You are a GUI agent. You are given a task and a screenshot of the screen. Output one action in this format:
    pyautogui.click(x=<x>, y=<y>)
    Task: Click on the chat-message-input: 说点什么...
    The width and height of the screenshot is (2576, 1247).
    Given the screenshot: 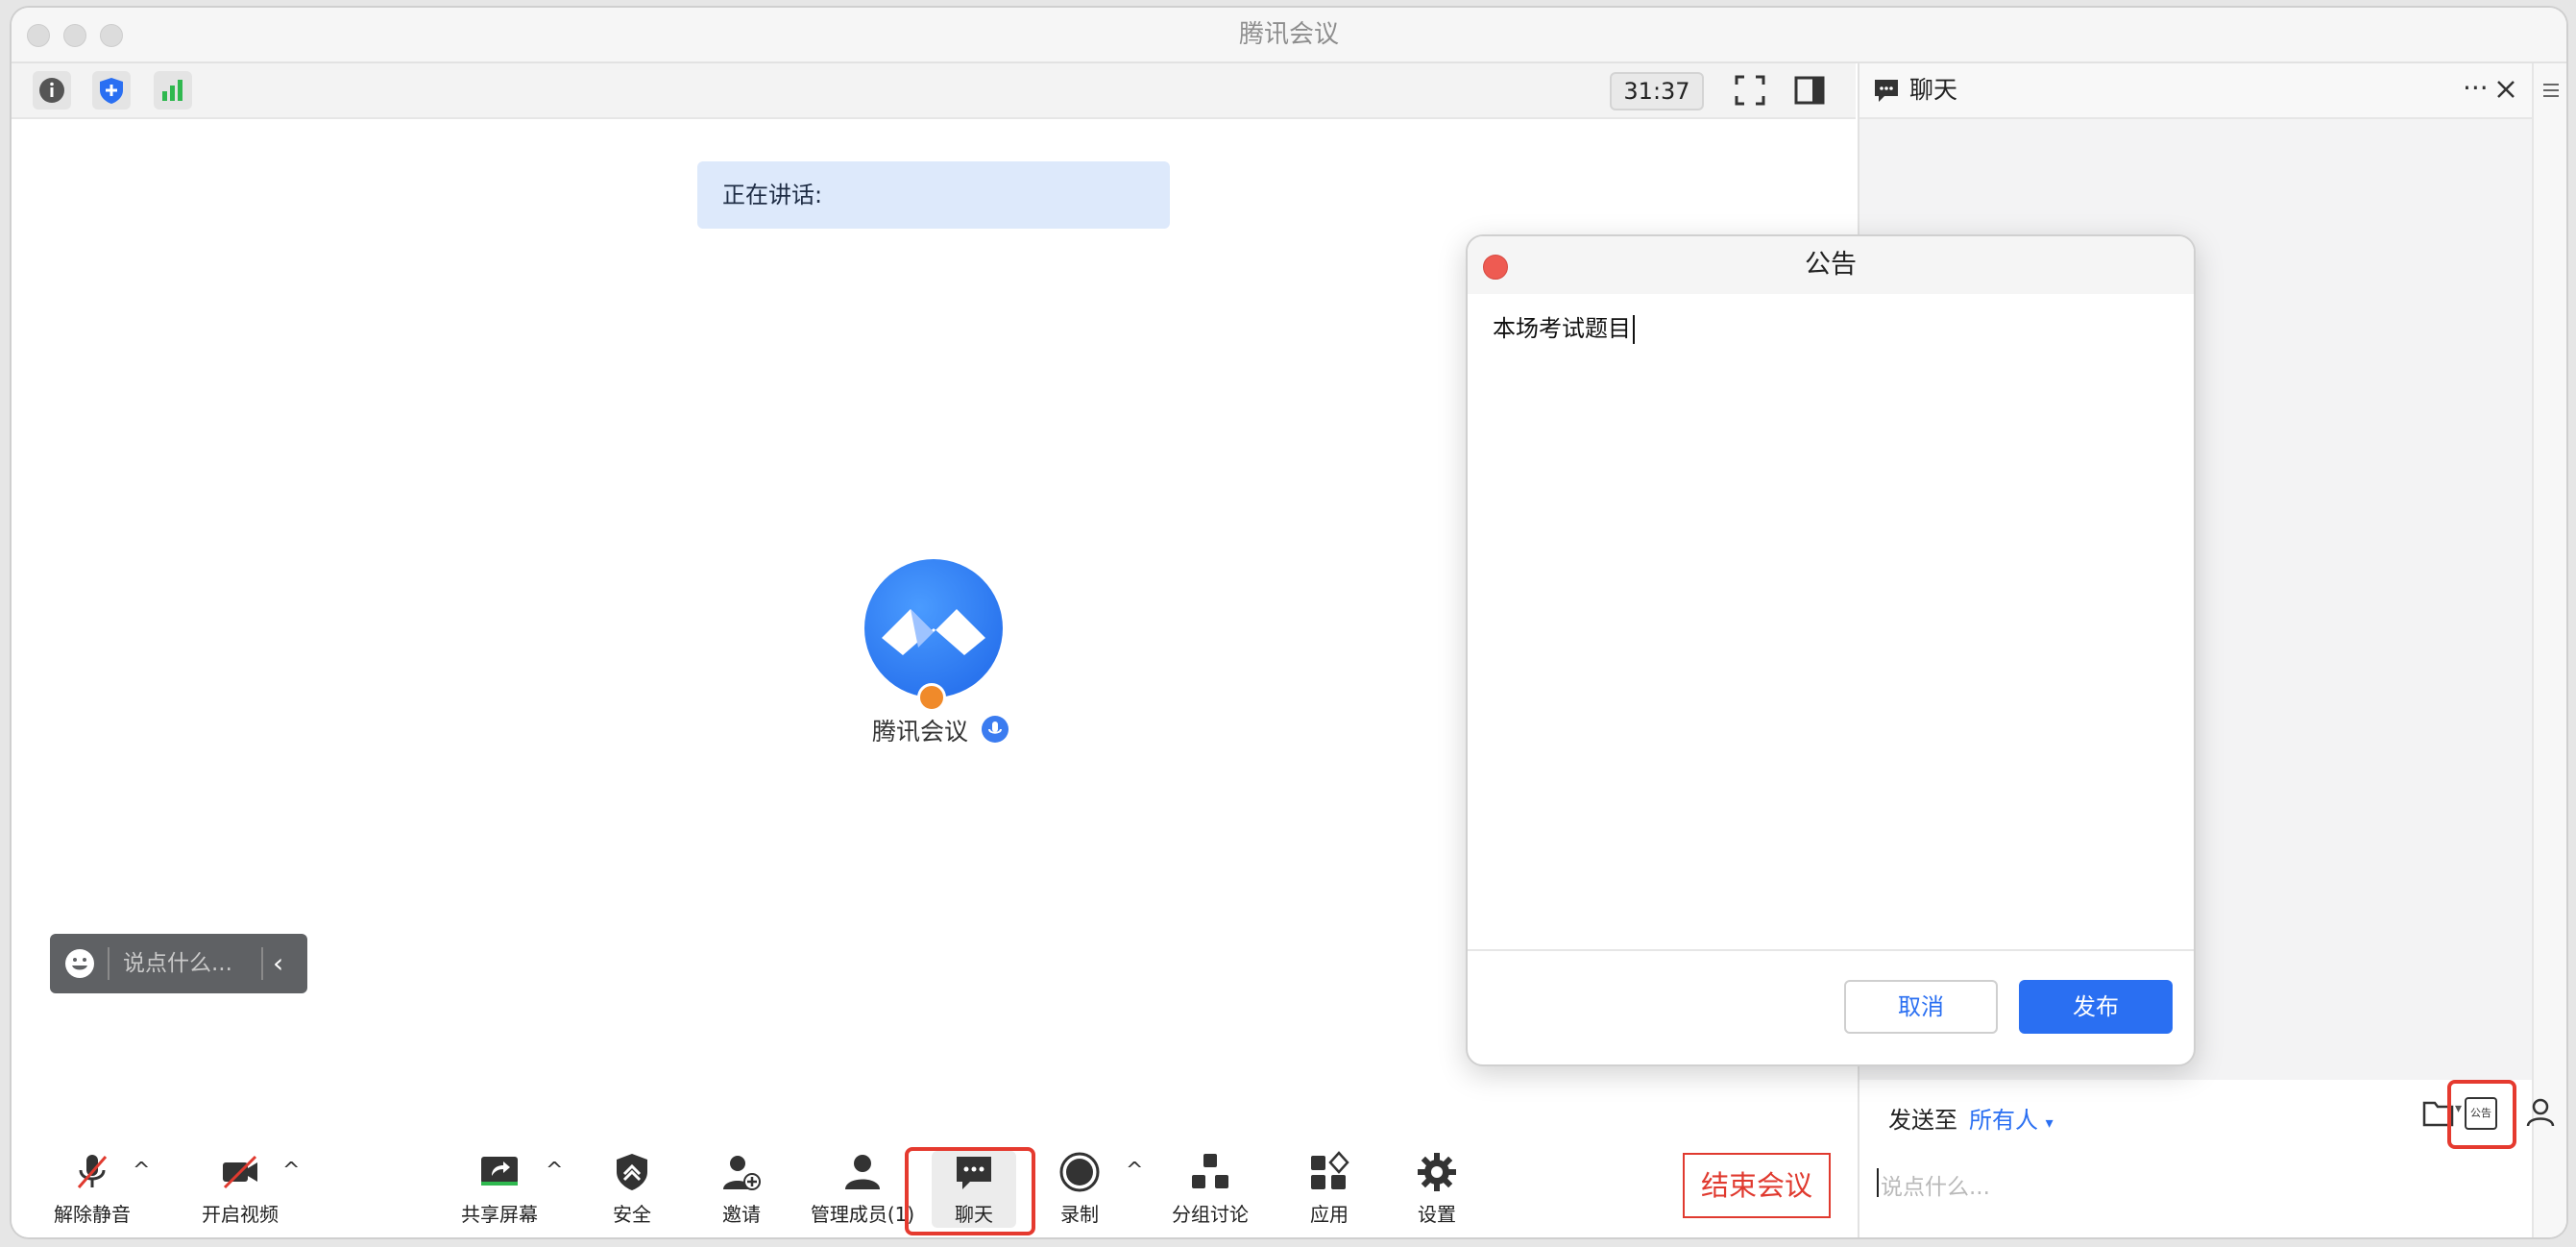 What is the action you would take?
    pyautogui.click(x=1936, y=1184)
    